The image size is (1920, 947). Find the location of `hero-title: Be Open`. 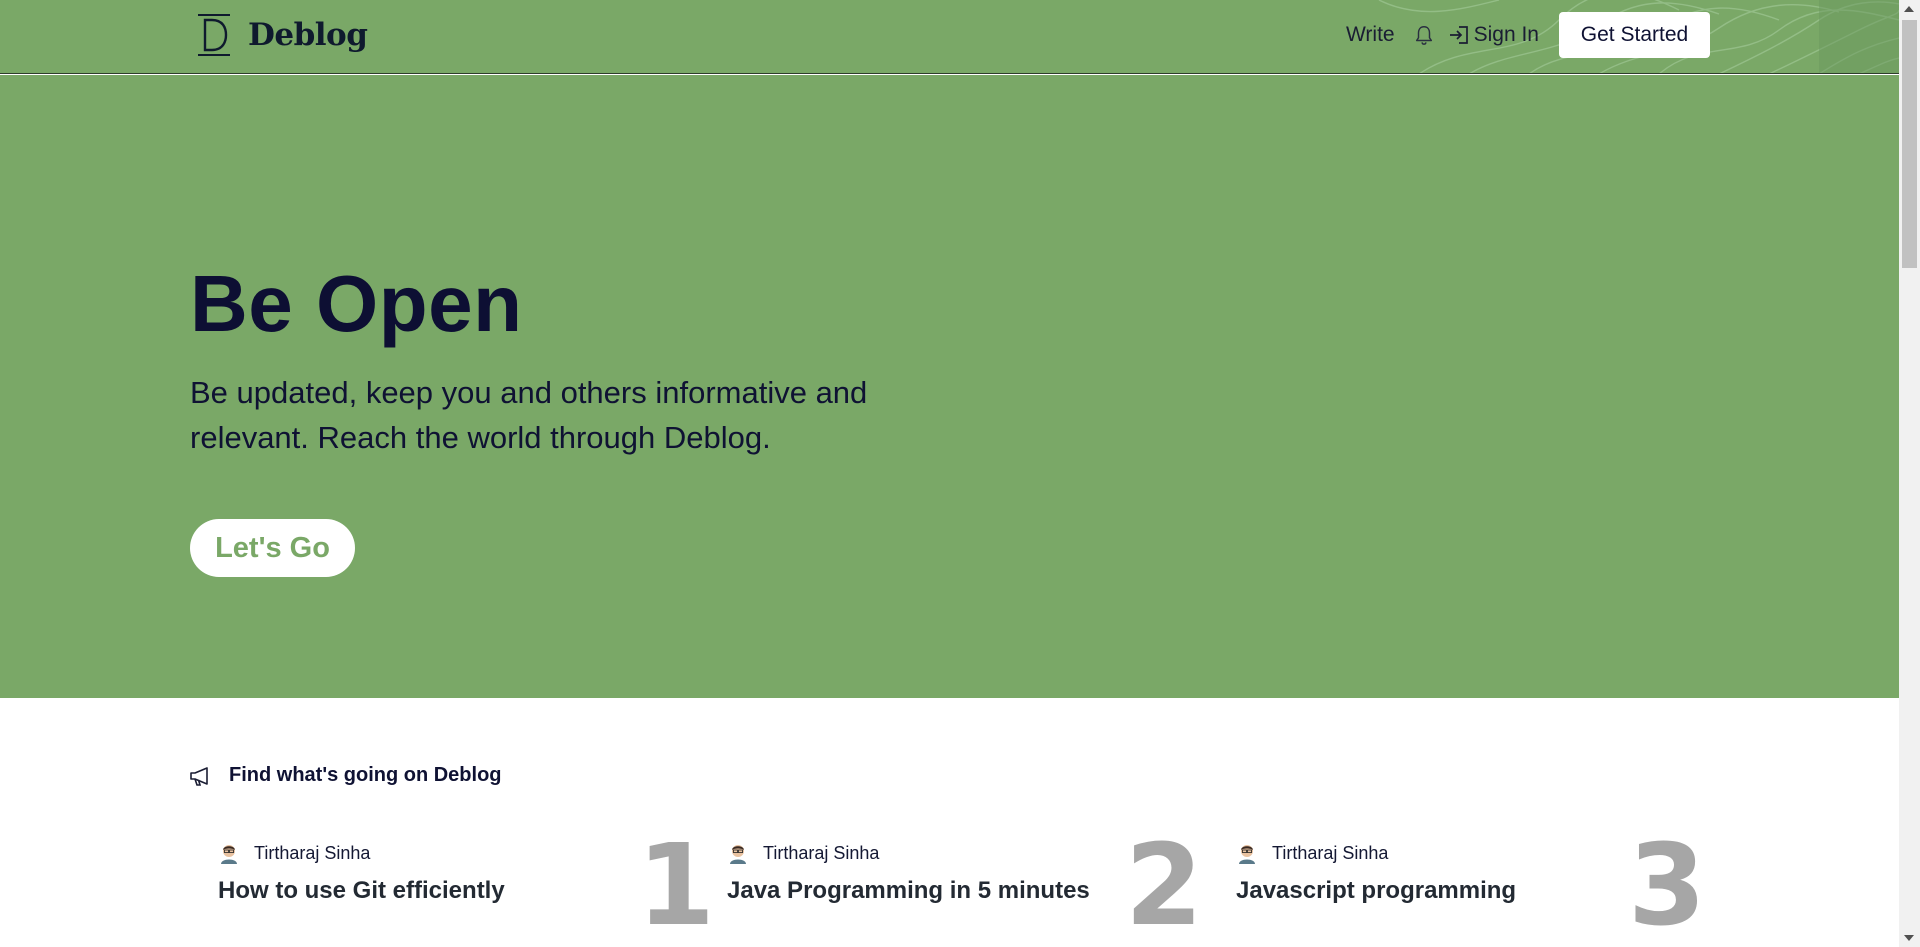

hero-title: Be Open is located at coordinates (356, 303).